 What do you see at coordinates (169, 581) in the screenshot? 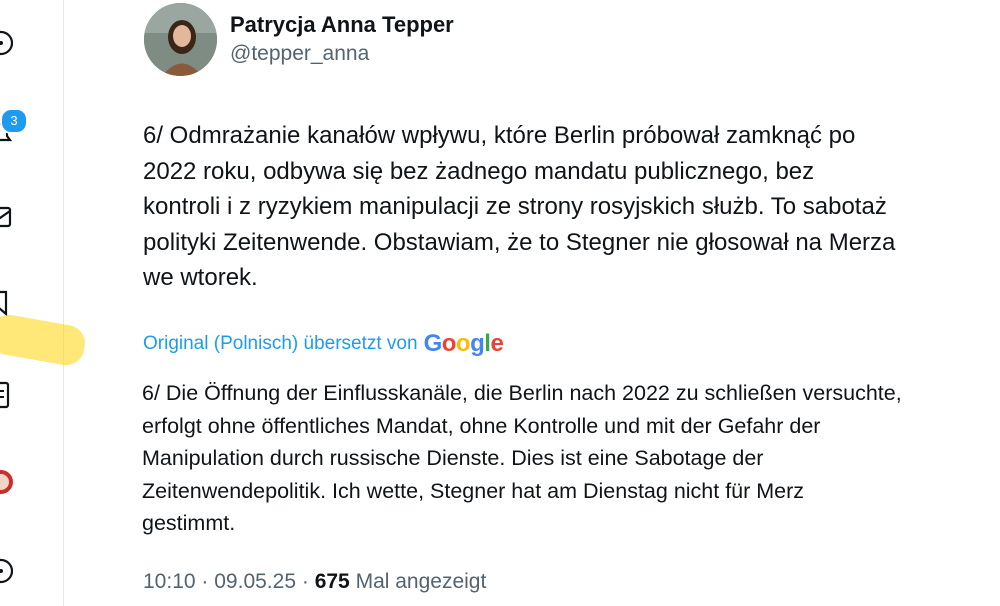
I see `tweet-time: 10:10` at bounding box center [169, 581].